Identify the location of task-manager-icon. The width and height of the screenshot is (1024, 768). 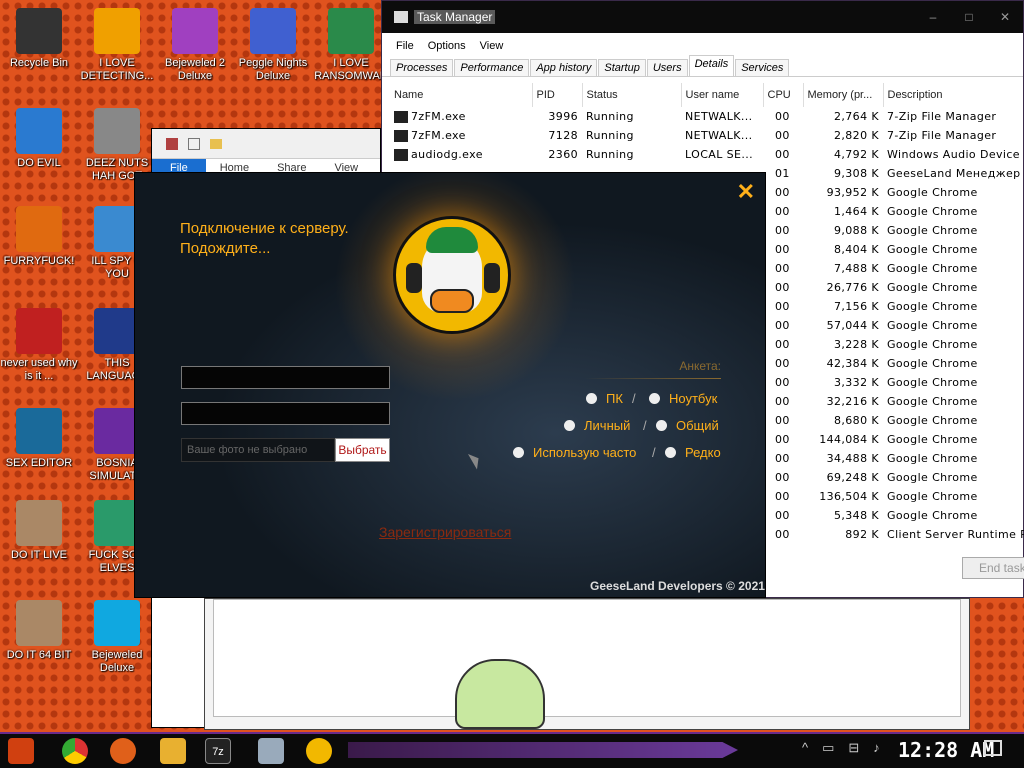
(401, 17).